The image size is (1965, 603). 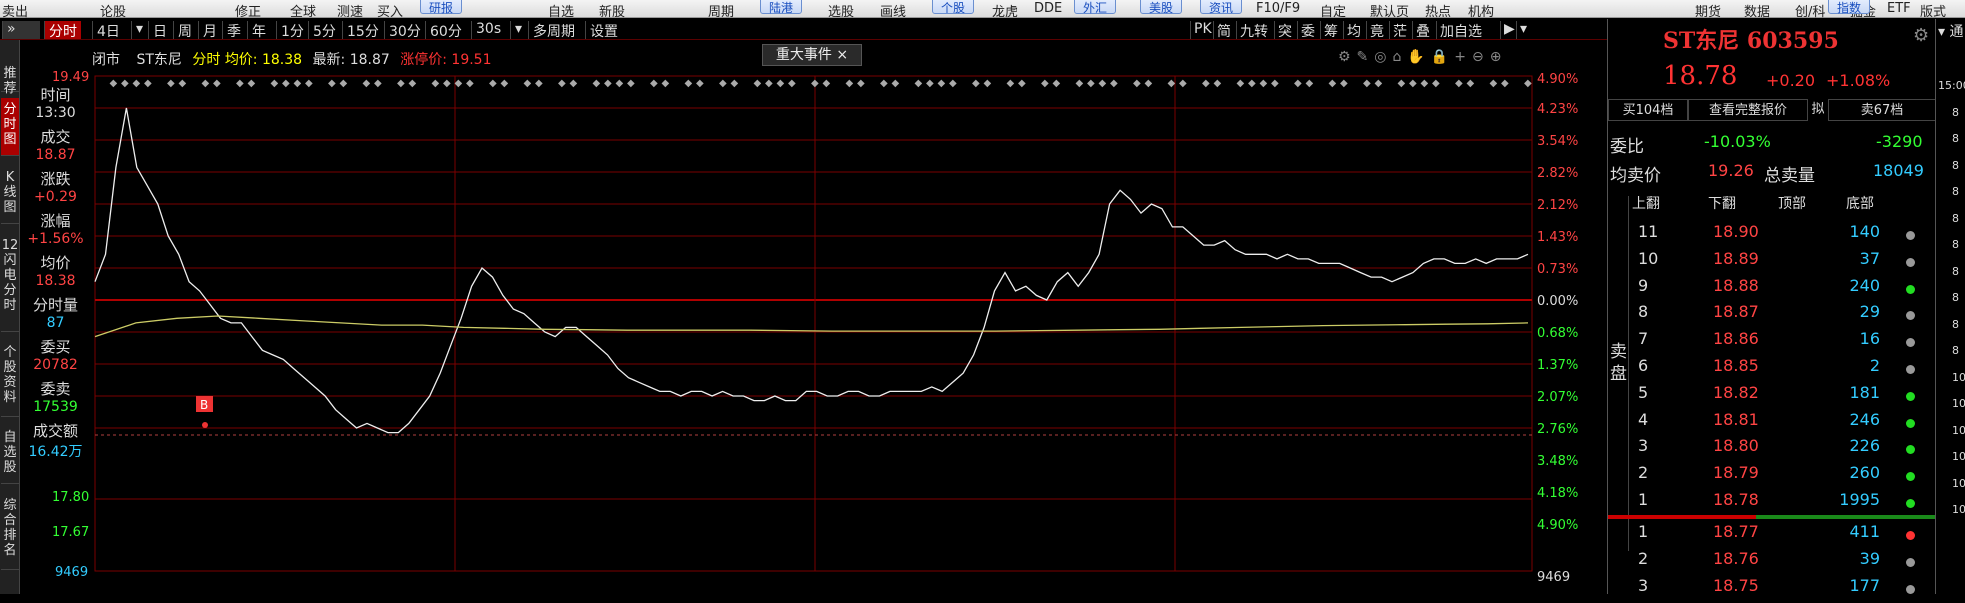 What do you see at coordinates (1389, 10) in the screenshot?
I see `menu-item: 默认页` at bounding box center [1389, 10].